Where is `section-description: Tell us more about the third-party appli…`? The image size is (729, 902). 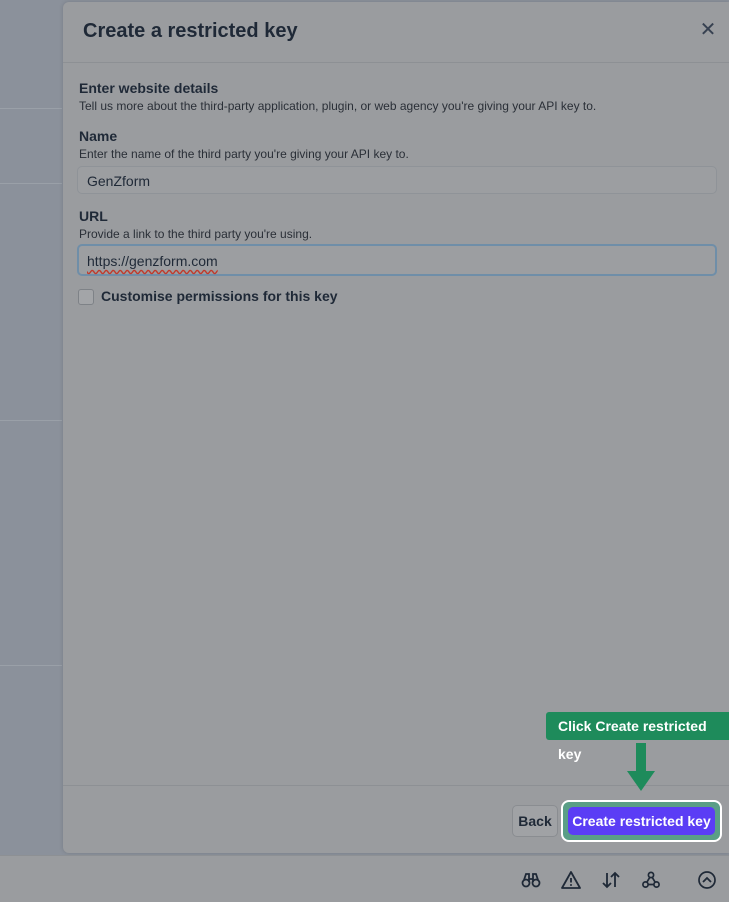
section-description: Tell us more about the third-party appli… is located at coordinates (338, 106).